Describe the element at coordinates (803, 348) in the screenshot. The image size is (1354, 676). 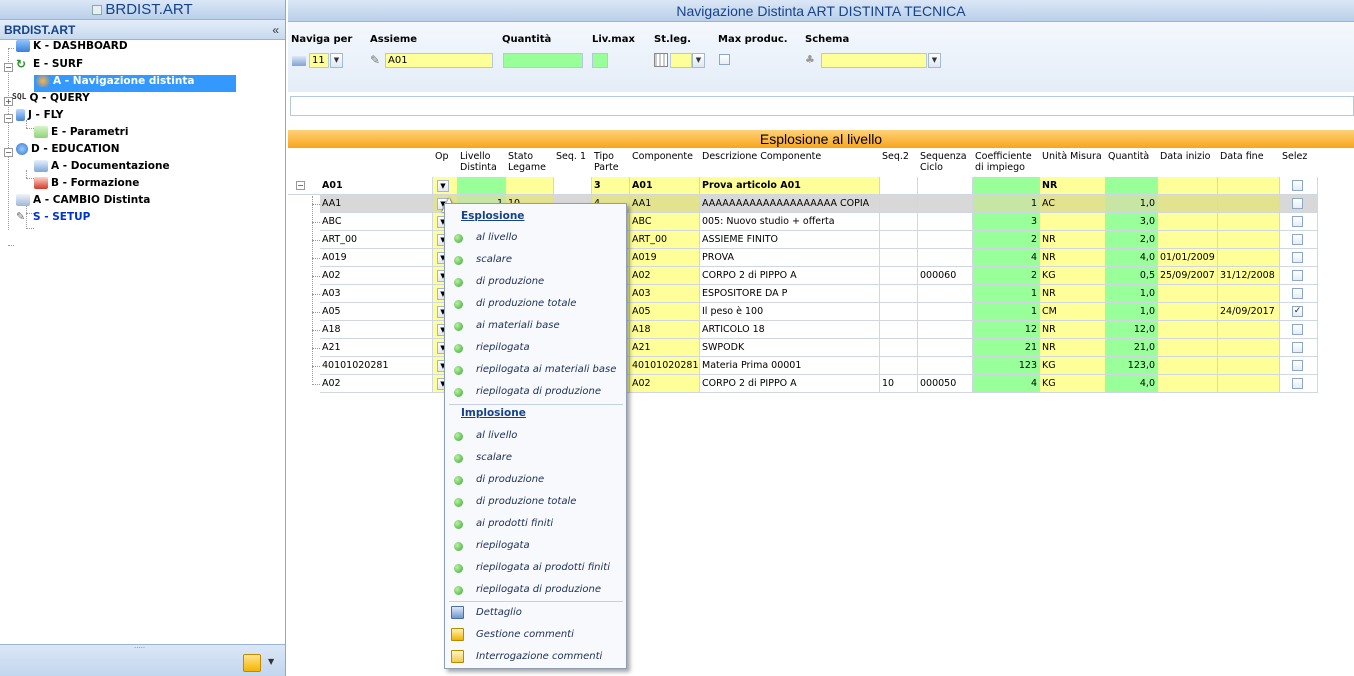
I see `table-row: A21 ▼ A21 SWPODK 21 NR 21,0` at that location.